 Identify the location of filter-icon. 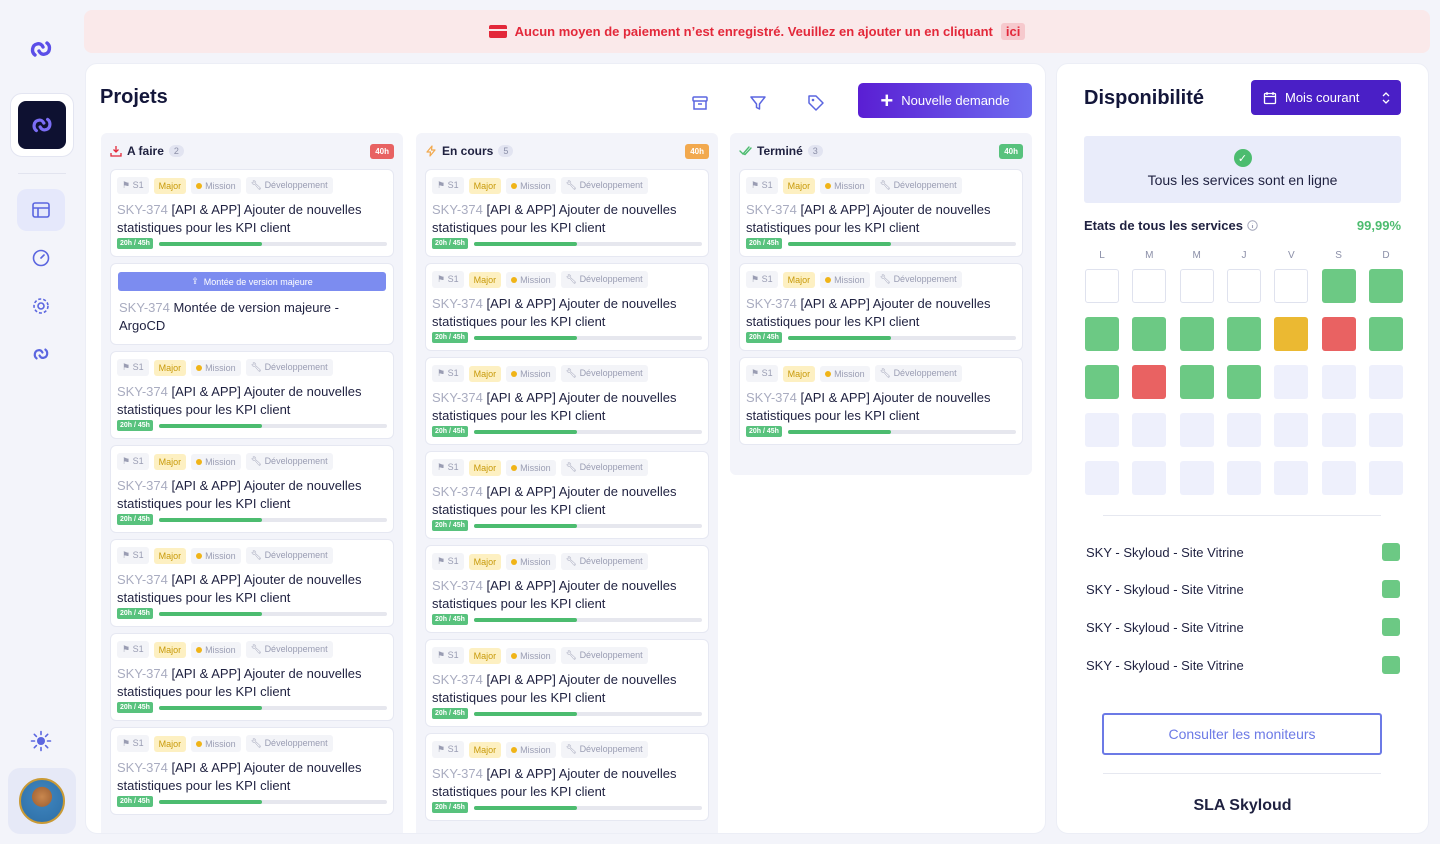
(758, 103).